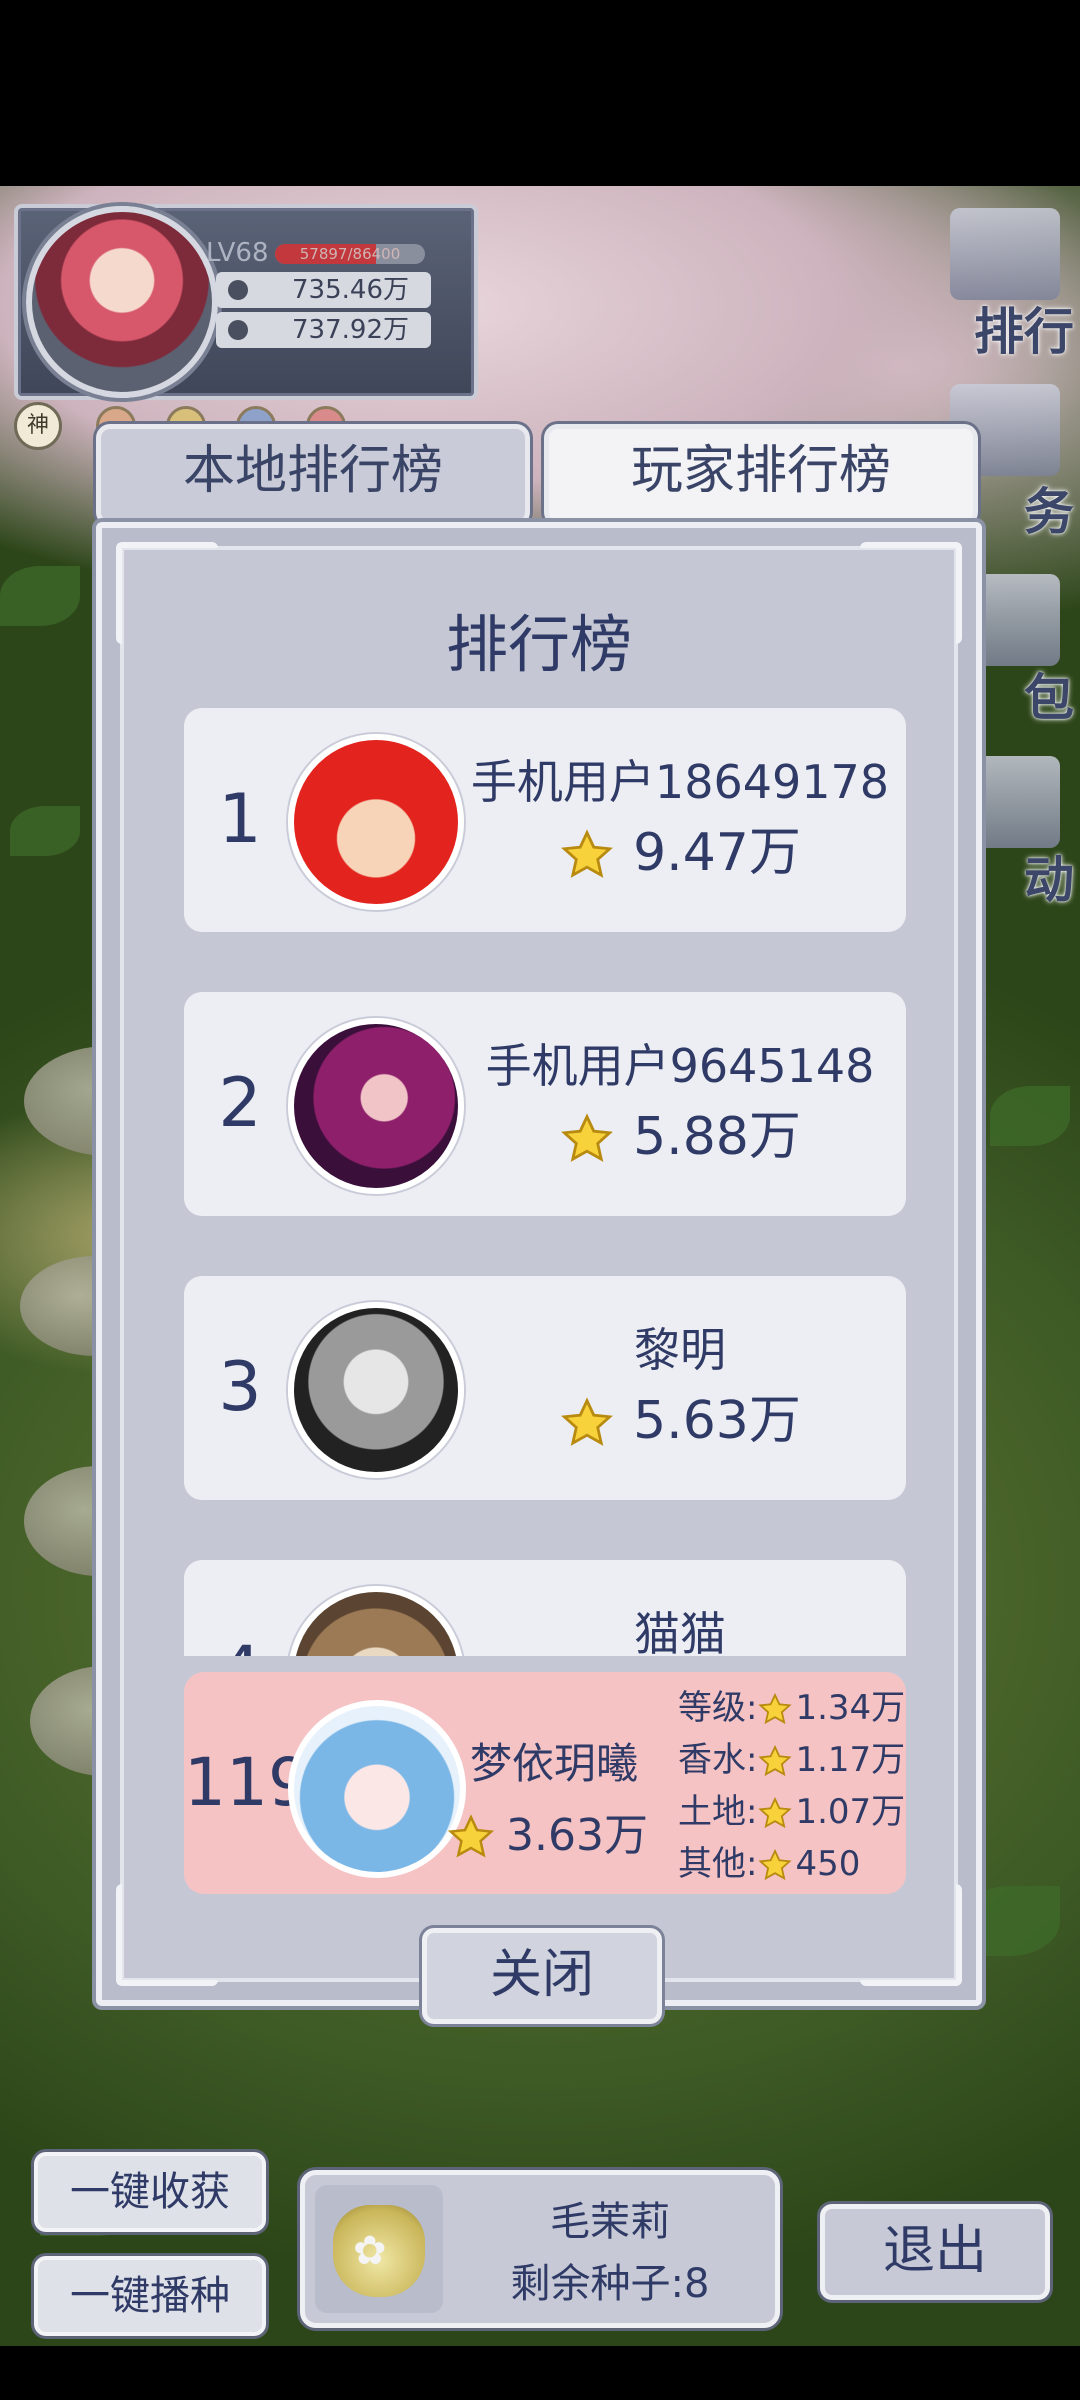 The width and height of the screenshot is (1080, 2400). Describe the element at coordinates (370, 2251) in the screenshot. I see `jasmine-flower-icon: ✿` at that location.